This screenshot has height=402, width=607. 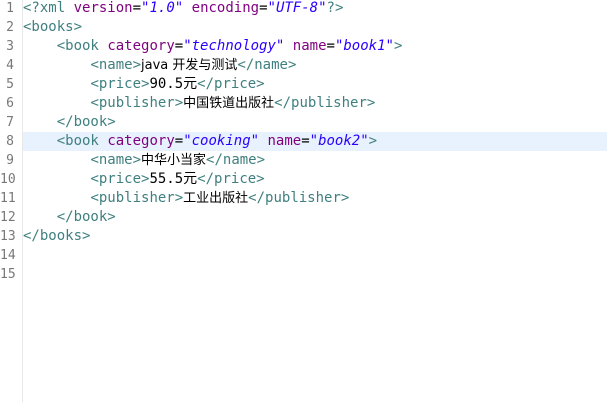 I want to click on element-text: java 开发与测试, so click(x=189, y=65).